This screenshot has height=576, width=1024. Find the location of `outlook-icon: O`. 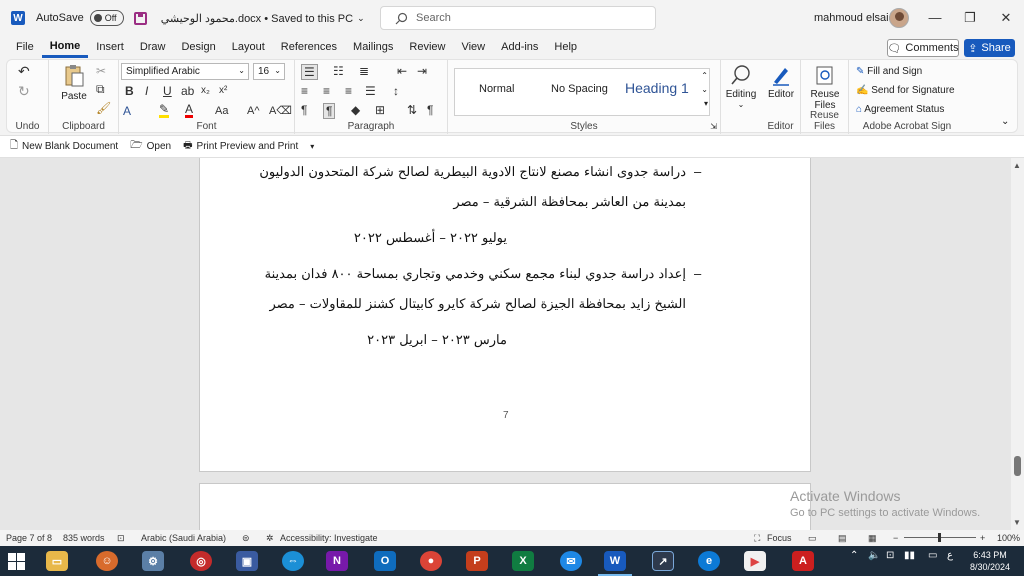

outlook-icon: O is located at coordinates (385, 561).